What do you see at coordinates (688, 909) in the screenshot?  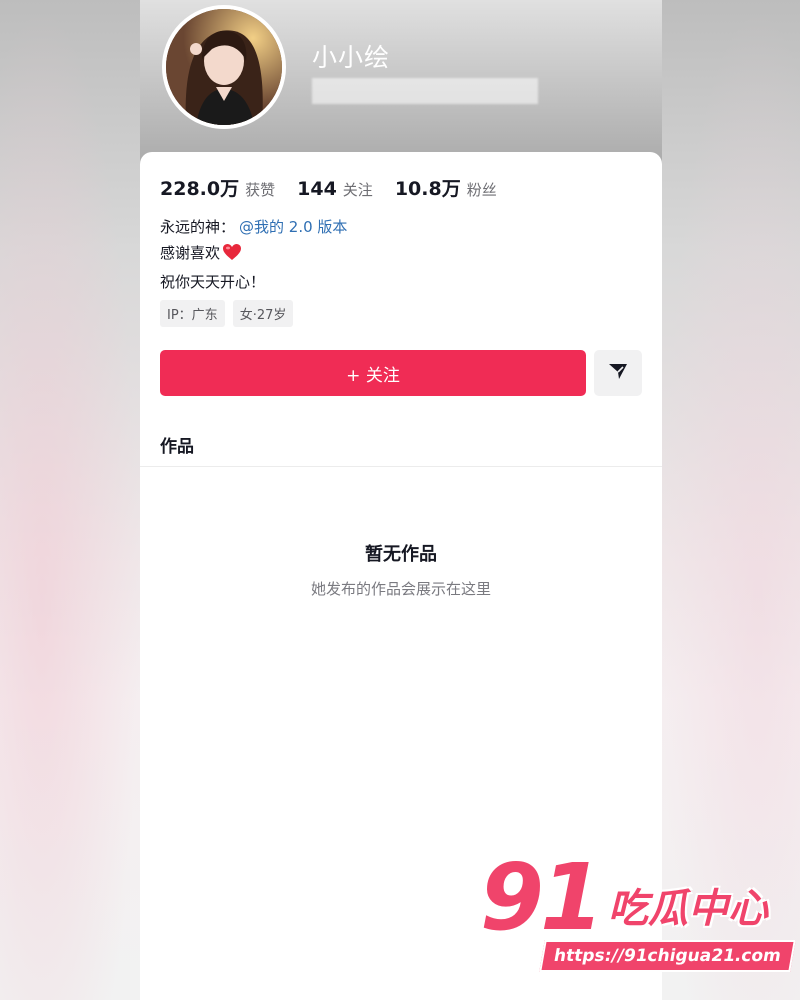 I see `watermark-brand: 吃瓜中心` at bounding box center [688, 909].